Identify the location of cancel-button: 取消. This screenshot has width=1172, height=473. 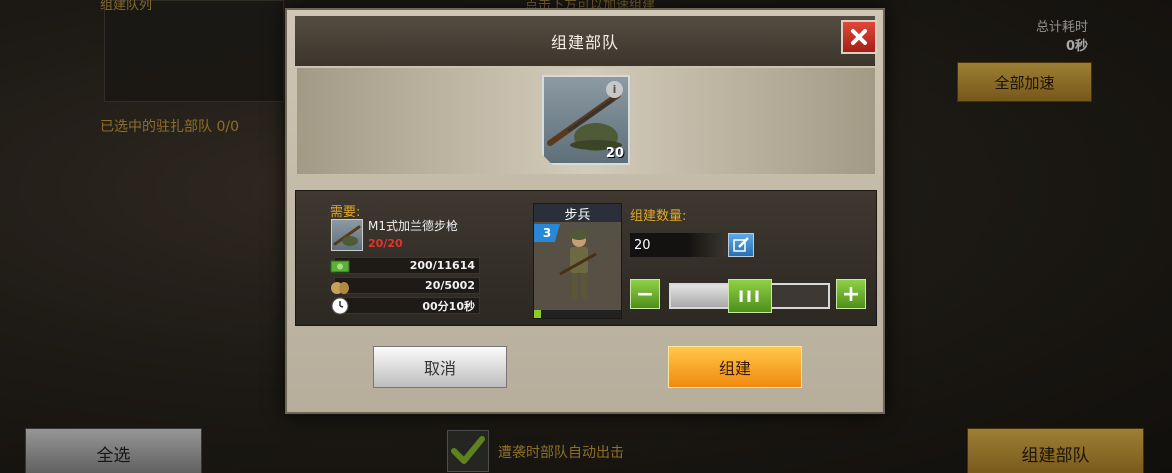
(440, 367).